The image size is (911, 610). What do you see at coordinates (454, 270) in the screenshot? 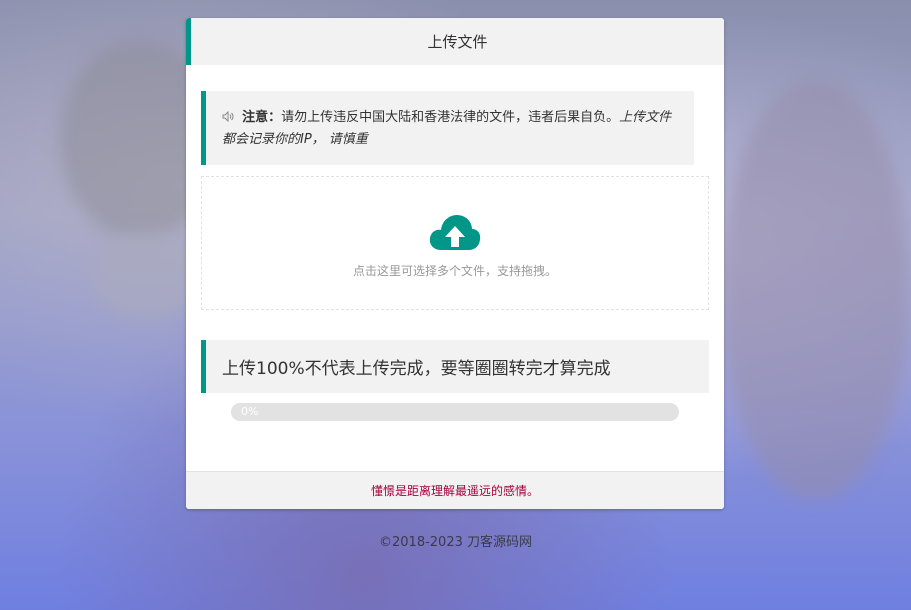
I see `upload-hint: 点击这里可选择多个文件，支持拖拽。` at bounding box center [454, 270].